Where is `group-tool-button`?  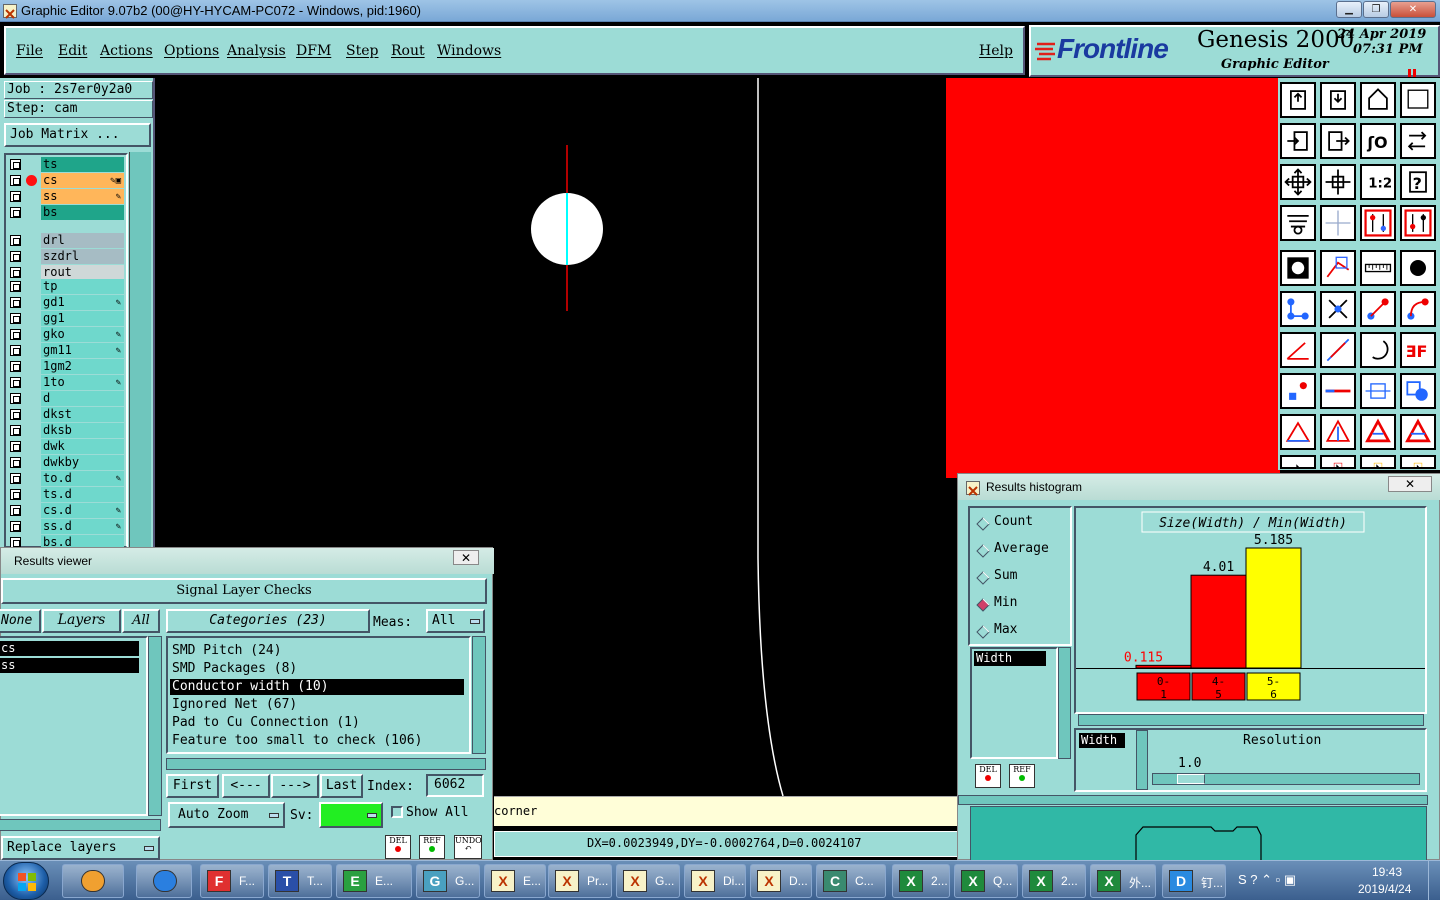
group-tool-button is located at coordinates (1418, 391).